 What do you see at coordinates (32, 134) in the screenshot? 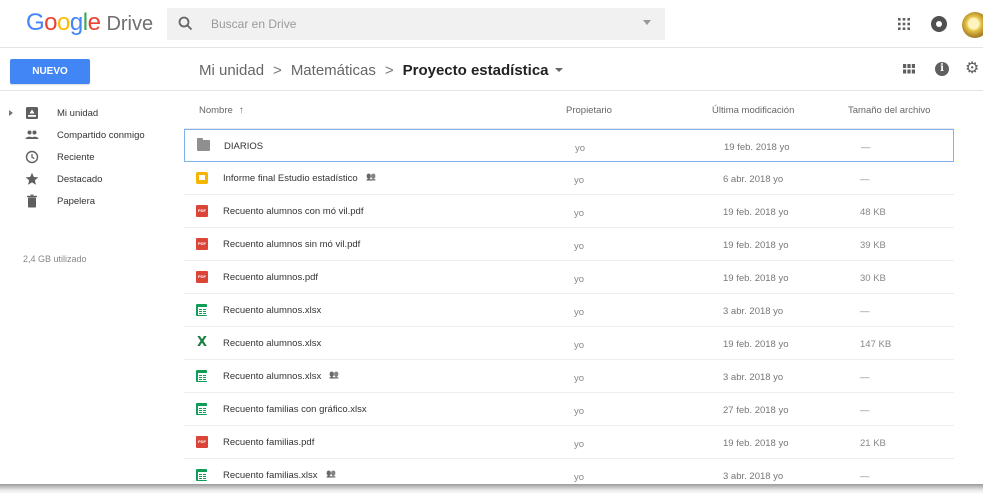
I see `people-icon` at bounding box center [32, 134].